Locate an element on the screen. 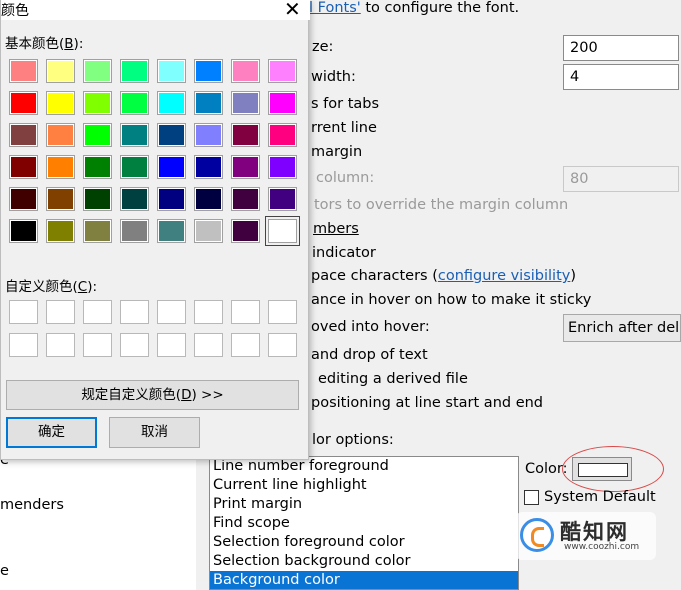 The image size is (681, 590). dialog-title: 颜色 is located at coordinates (15, 11).